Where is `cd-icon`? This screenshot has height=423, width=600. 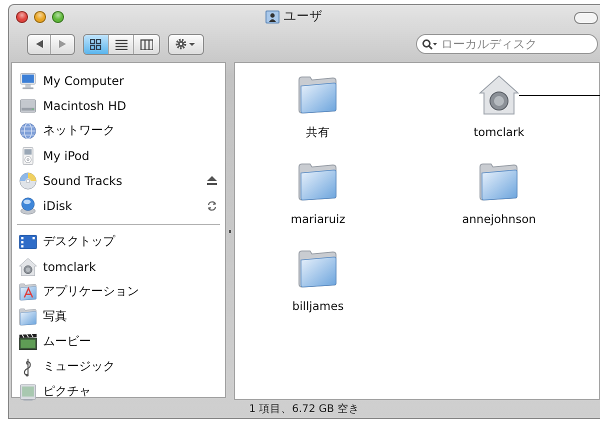
cd-icon is located at coordinates (28, 180).